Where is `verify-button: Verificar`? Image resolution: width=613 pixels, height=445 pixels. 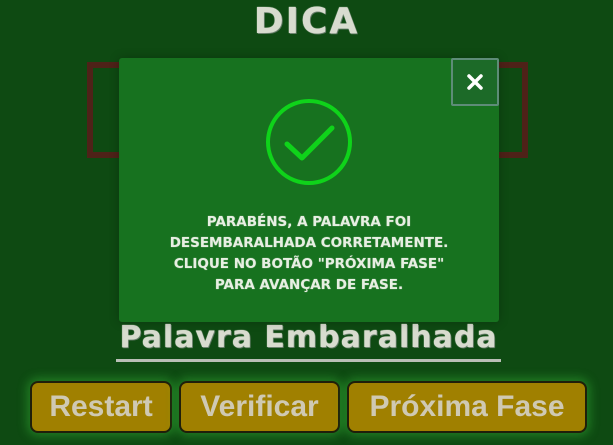 verify-button: Verificar is located at coordinates (259, 407).